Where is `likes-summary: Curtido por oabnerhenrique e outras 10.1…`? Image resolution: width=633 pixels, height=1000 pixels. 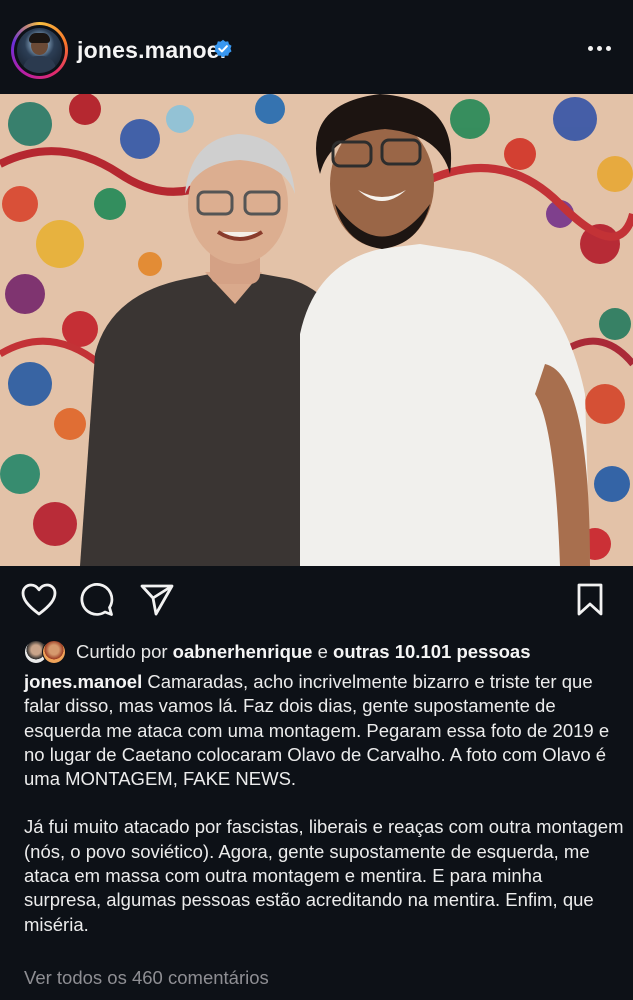
likes-summary: Curtido por oabnerhenrique e outras 10.1… is located at coordinates (277, 652).